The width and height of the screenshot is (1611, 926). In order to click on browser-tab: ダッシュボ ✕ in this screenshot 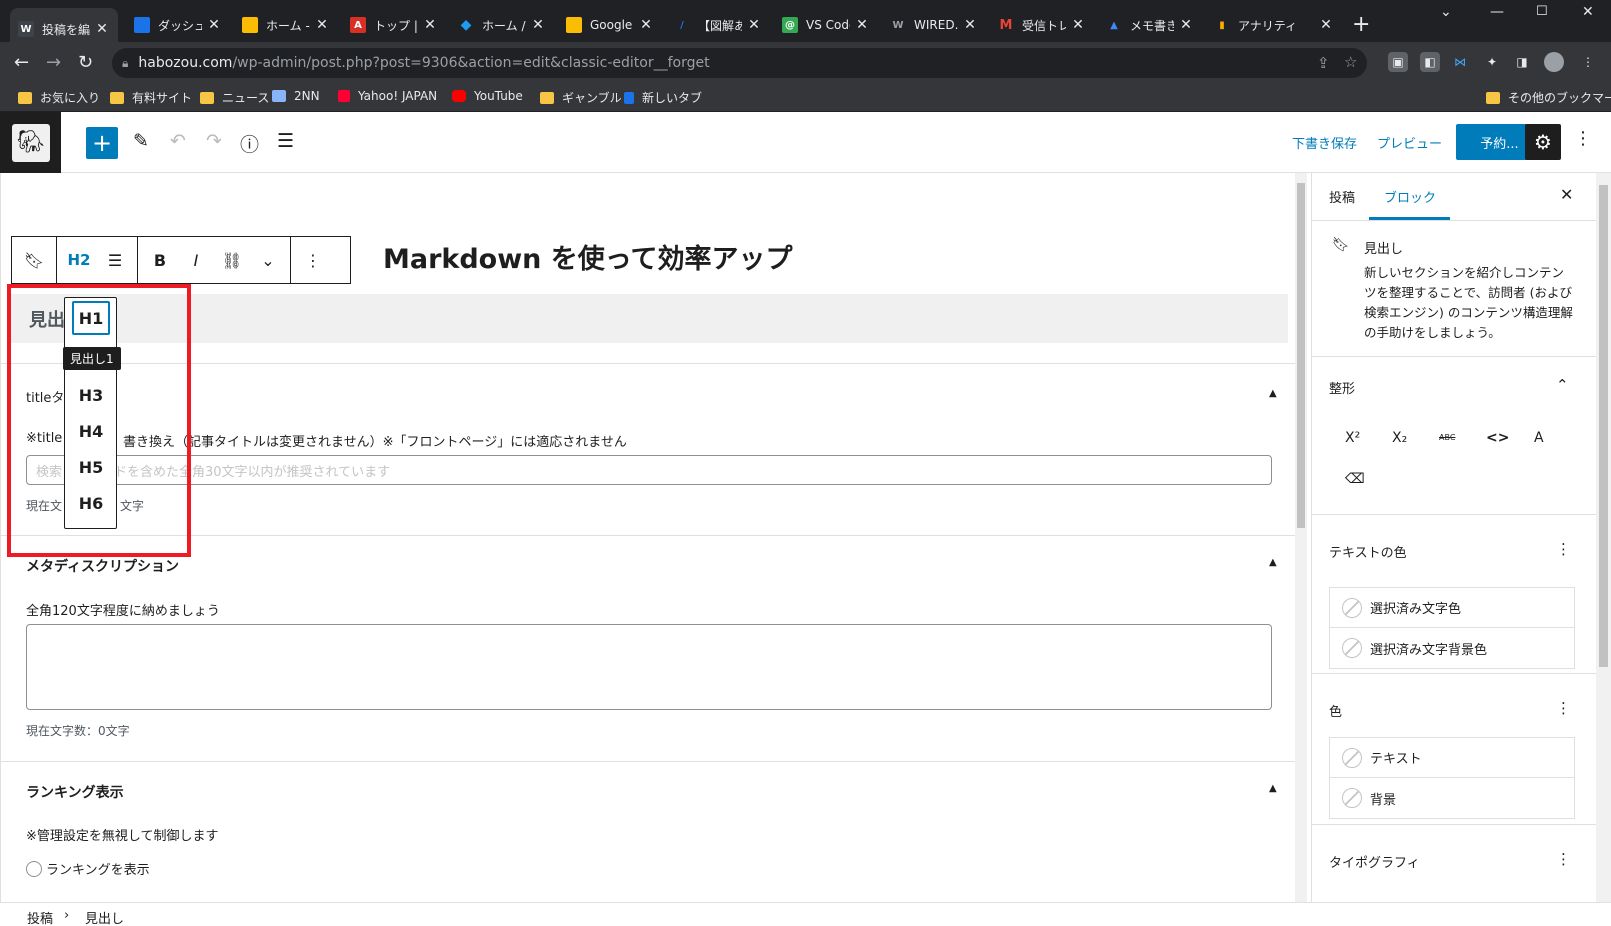, I will do `click(178, 25)`.